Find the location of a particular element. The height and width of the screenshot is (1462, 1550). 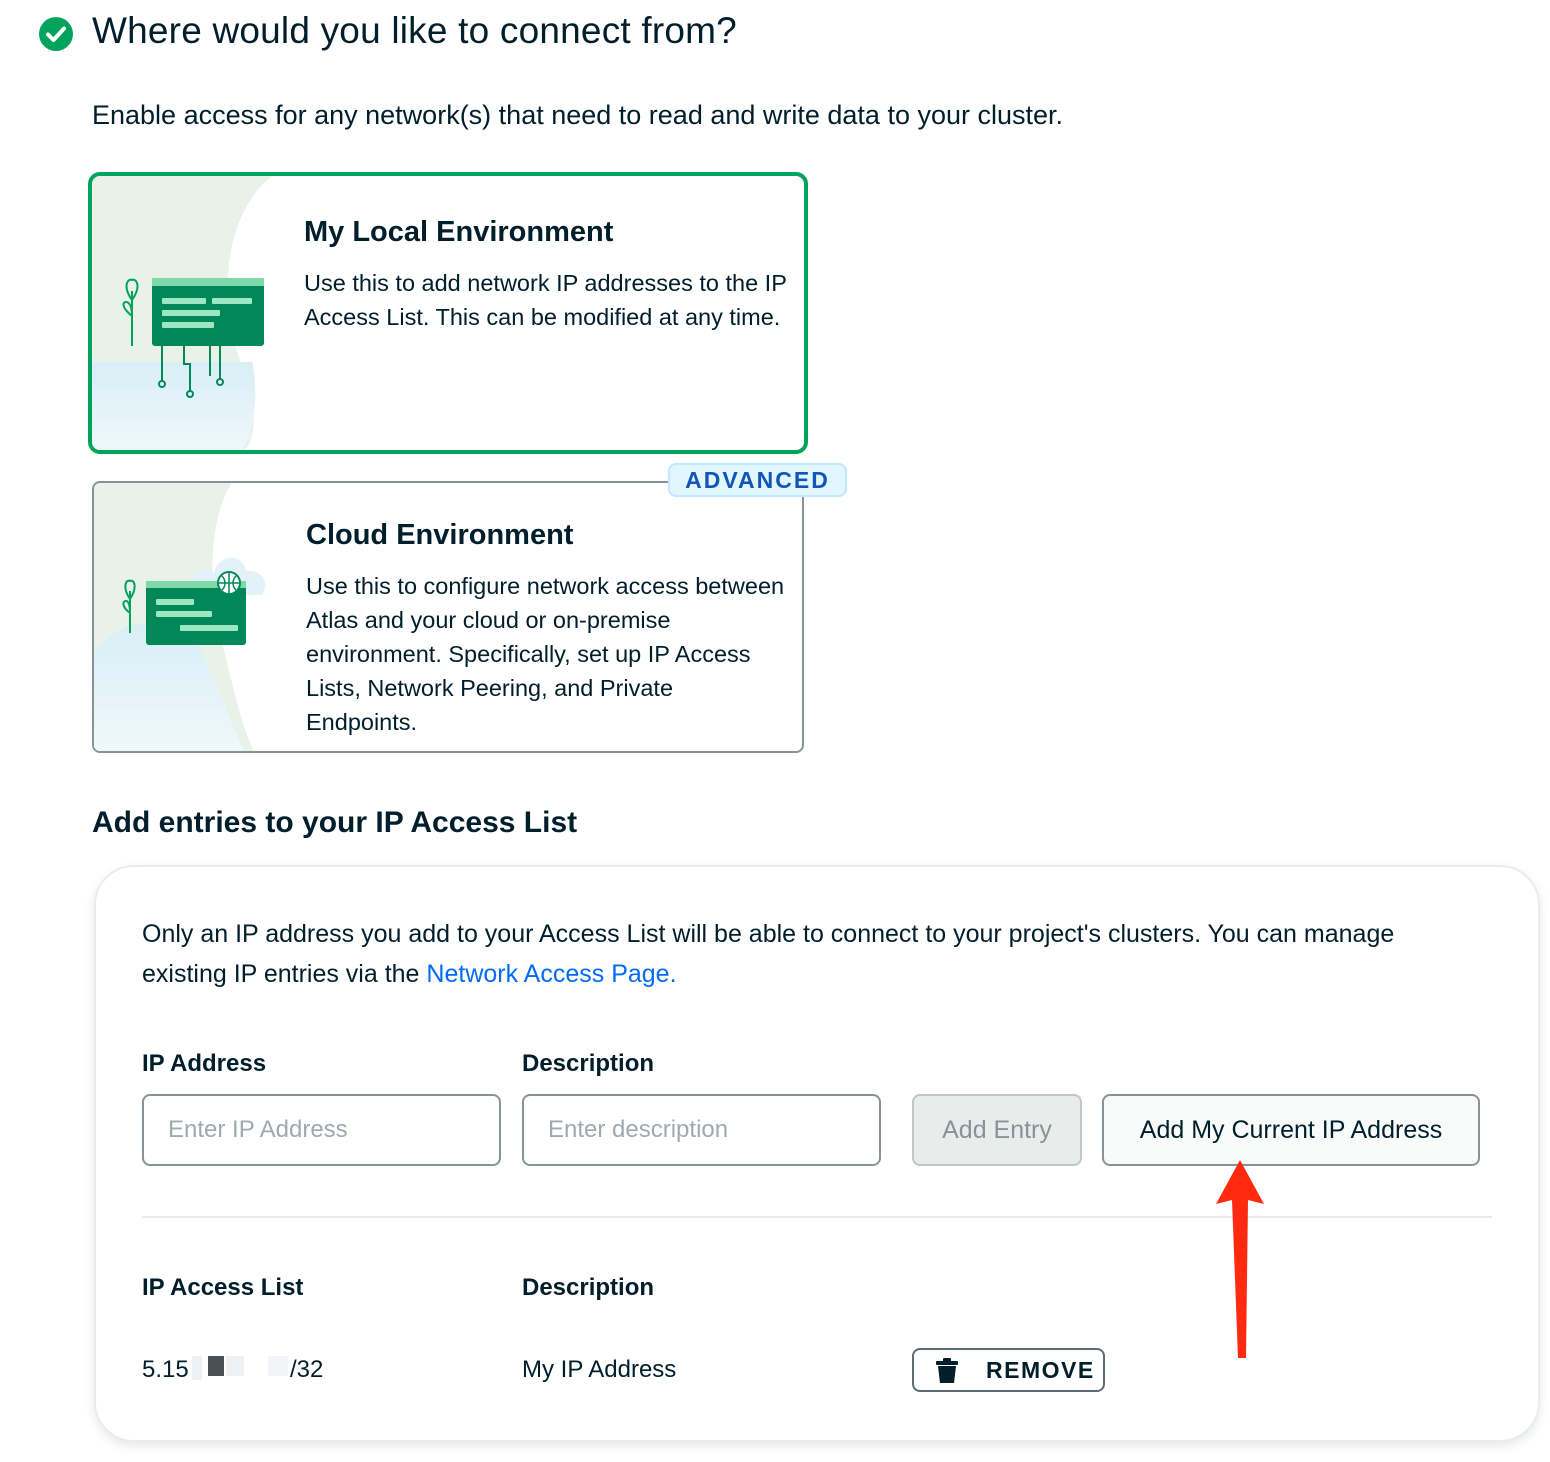

section-title: Add entries to your IP Access List is located at coordinates (335, 822).